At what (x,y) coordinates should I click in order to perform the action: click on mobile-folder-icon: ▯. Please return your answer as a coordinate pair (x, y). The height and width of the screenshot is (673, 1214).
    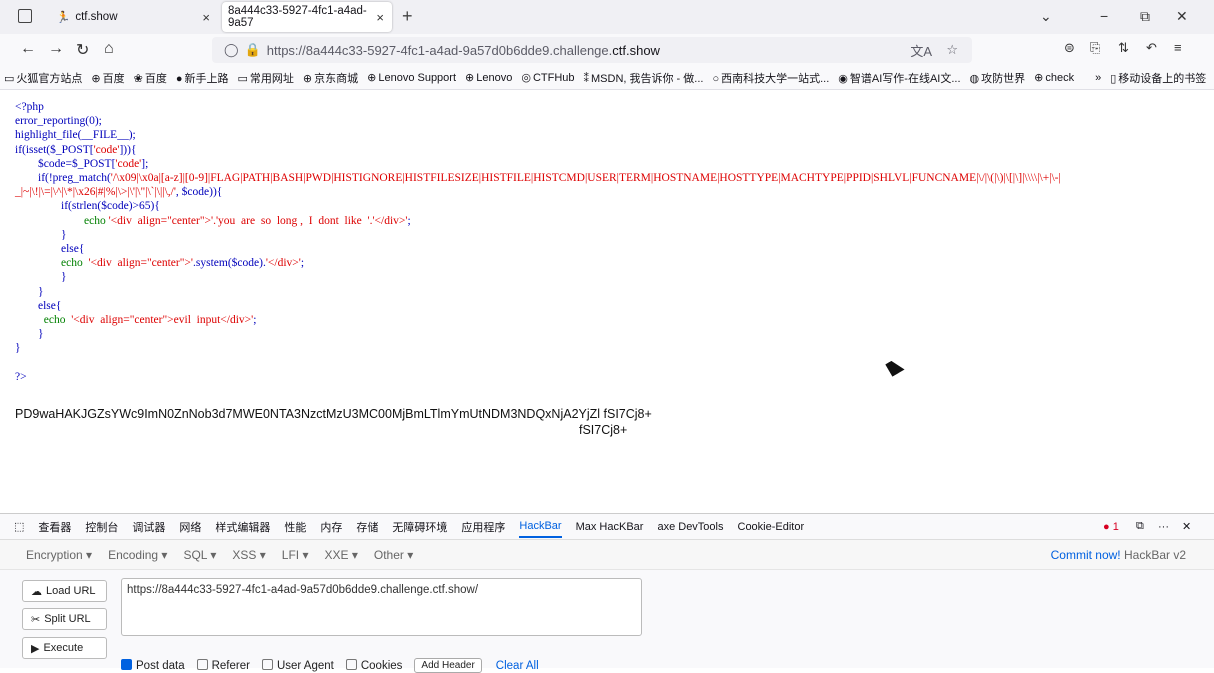
    Looking at the image, I should click on (1113, 78).